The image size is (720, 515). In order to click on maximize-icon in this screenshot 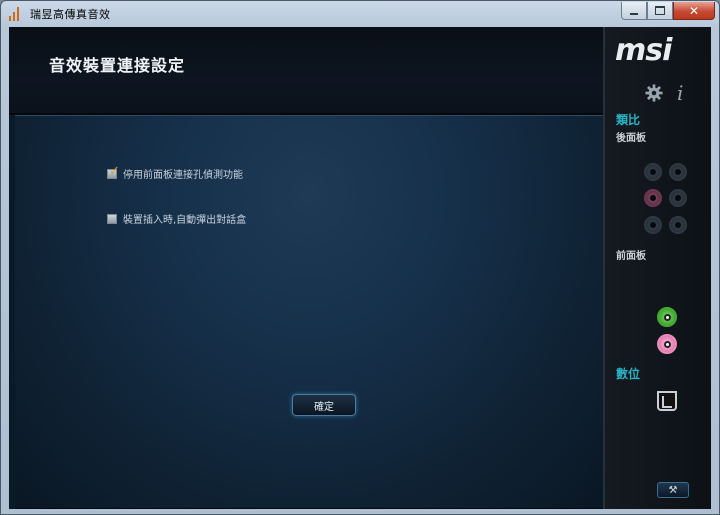, I will do `click(660, 10)`.